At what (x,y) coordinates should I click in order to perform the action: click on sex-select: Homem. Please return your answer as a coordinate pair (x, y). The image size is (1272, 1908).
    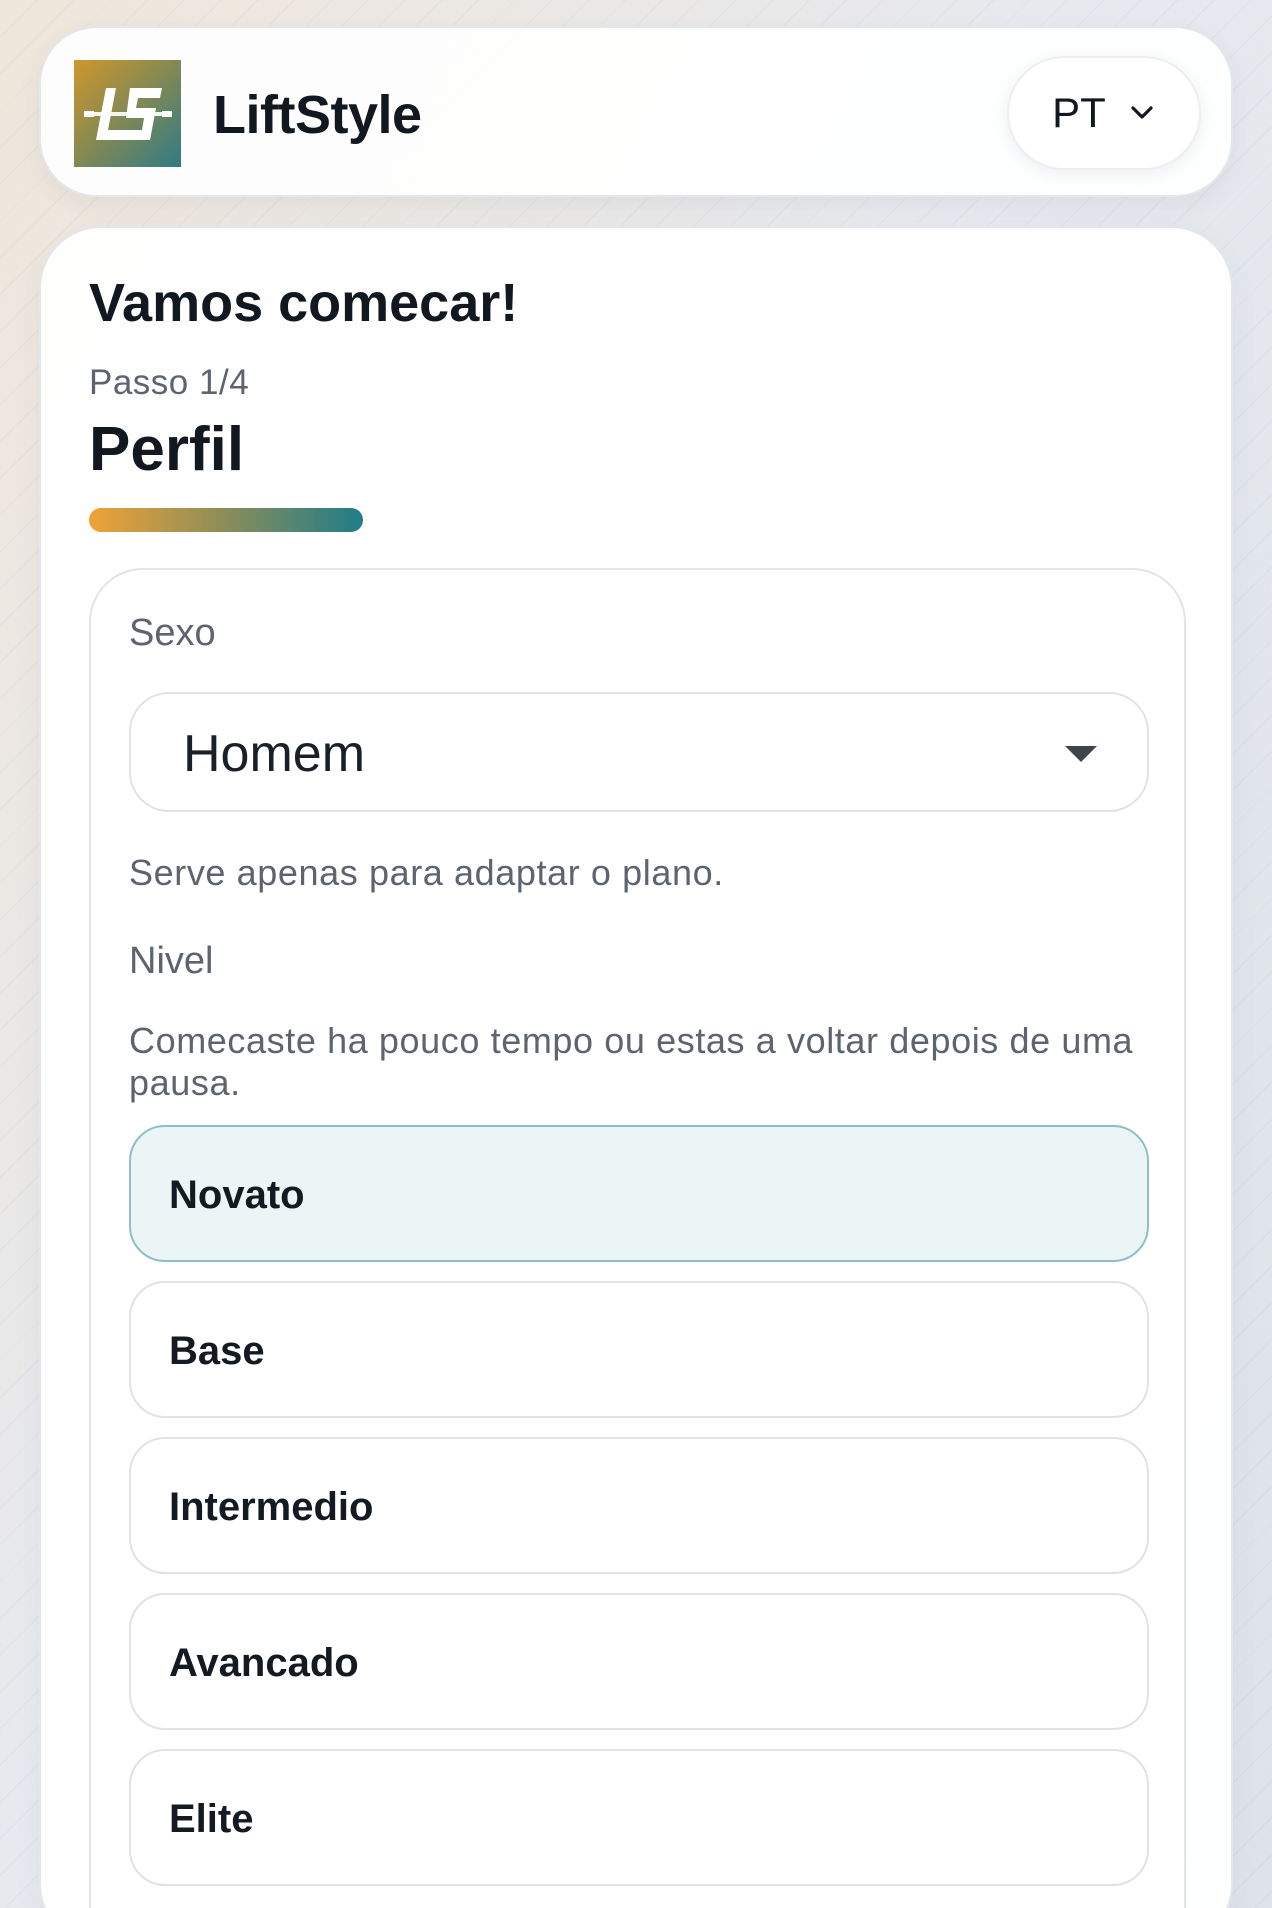
    Looking at the image, I should click on (639, 752).